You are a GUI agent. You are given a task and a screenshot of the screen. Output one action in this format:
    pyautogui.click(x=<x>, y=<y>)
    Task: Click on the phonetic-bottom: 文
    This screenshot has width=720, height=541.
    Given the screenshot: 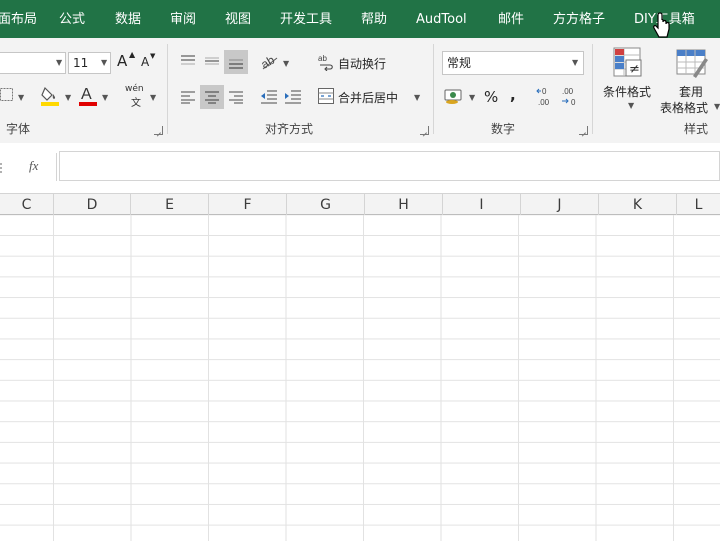 What is the action you would take?
    pyautogui.click(x=136, y=103)
    